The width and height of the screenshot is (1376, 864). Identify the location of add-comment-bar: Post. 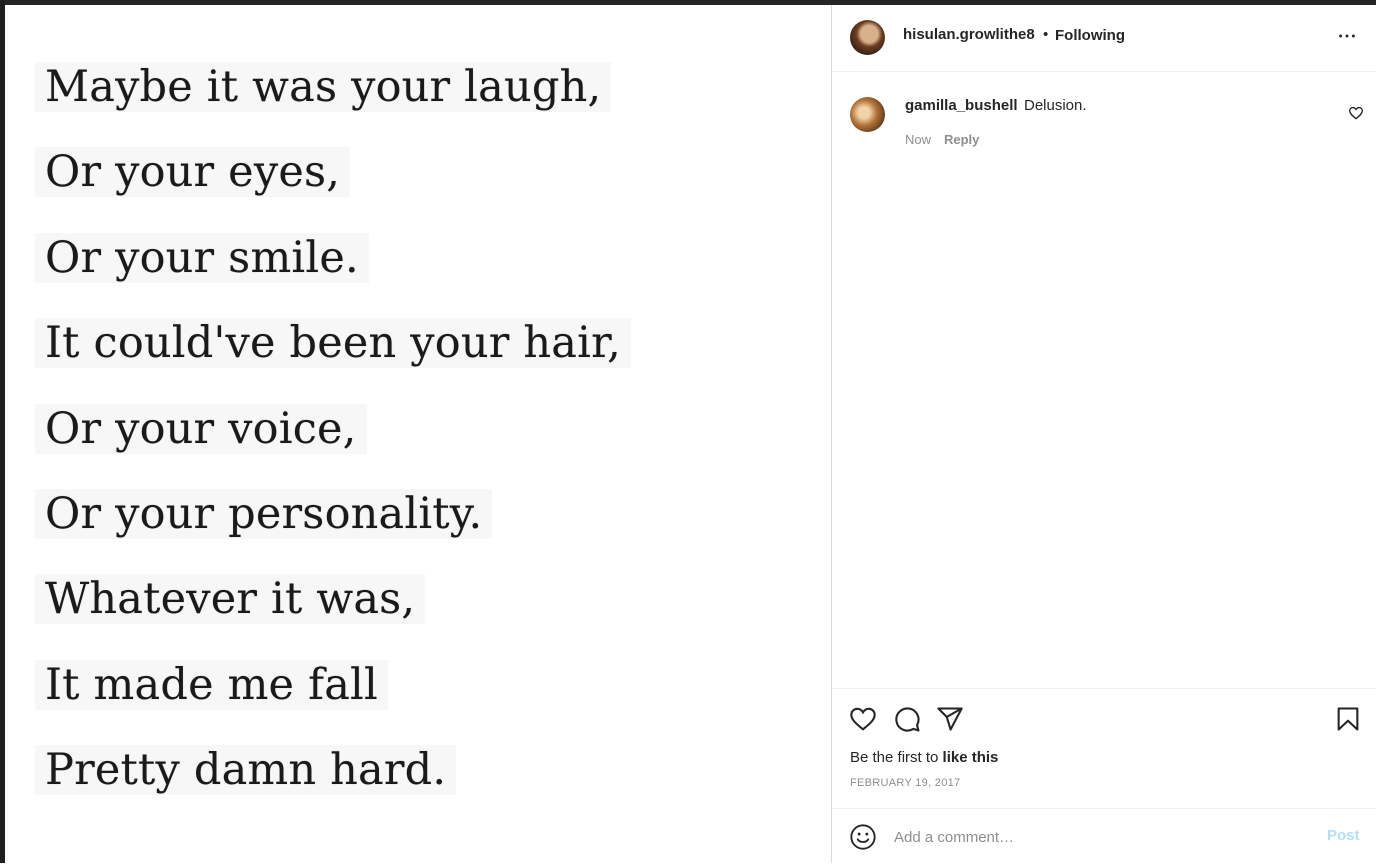
(1104, 836).